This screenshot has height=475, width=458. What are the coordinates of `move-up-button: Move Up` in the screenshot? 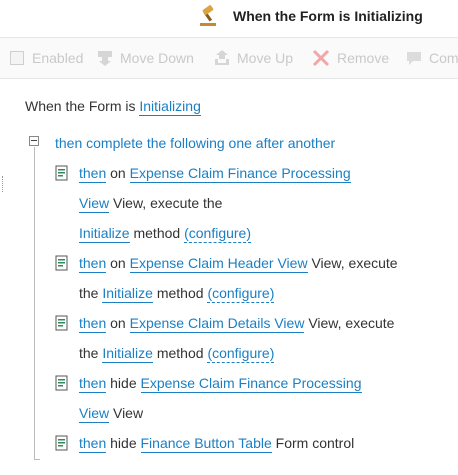 It's located at (253, 58).